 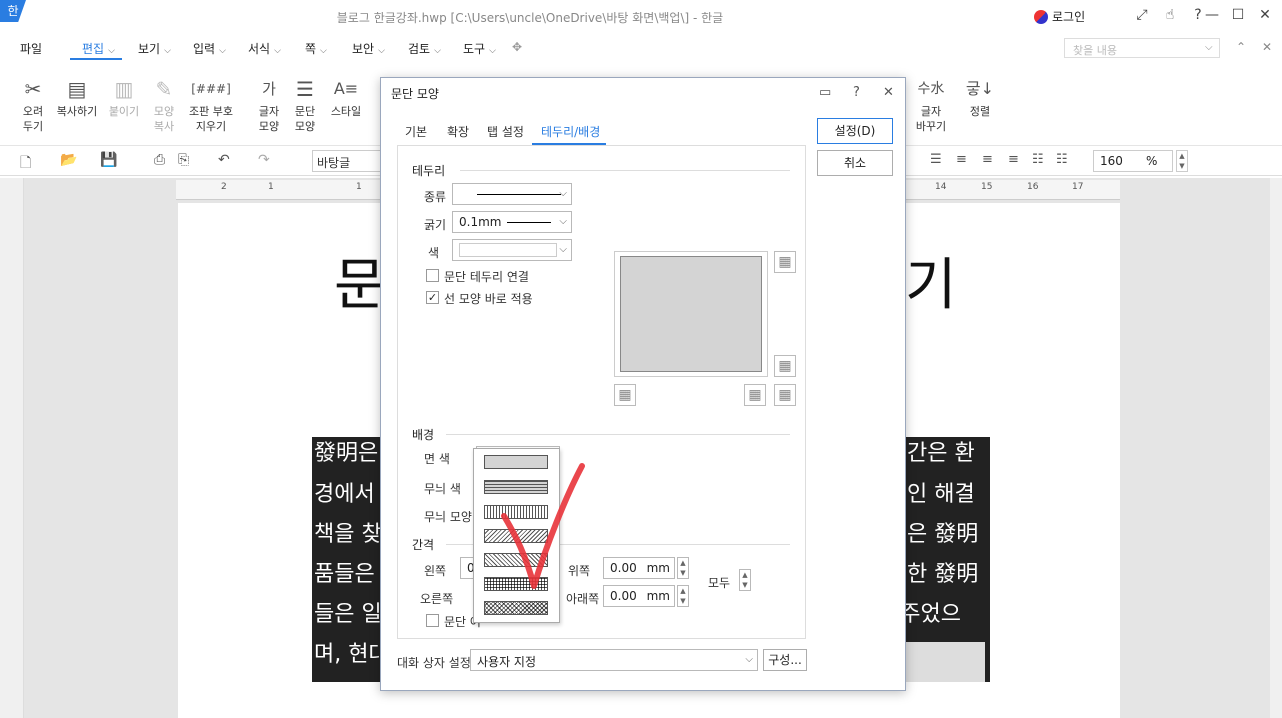 I want to click on help-icon: ?, so click(x=856, y=92).